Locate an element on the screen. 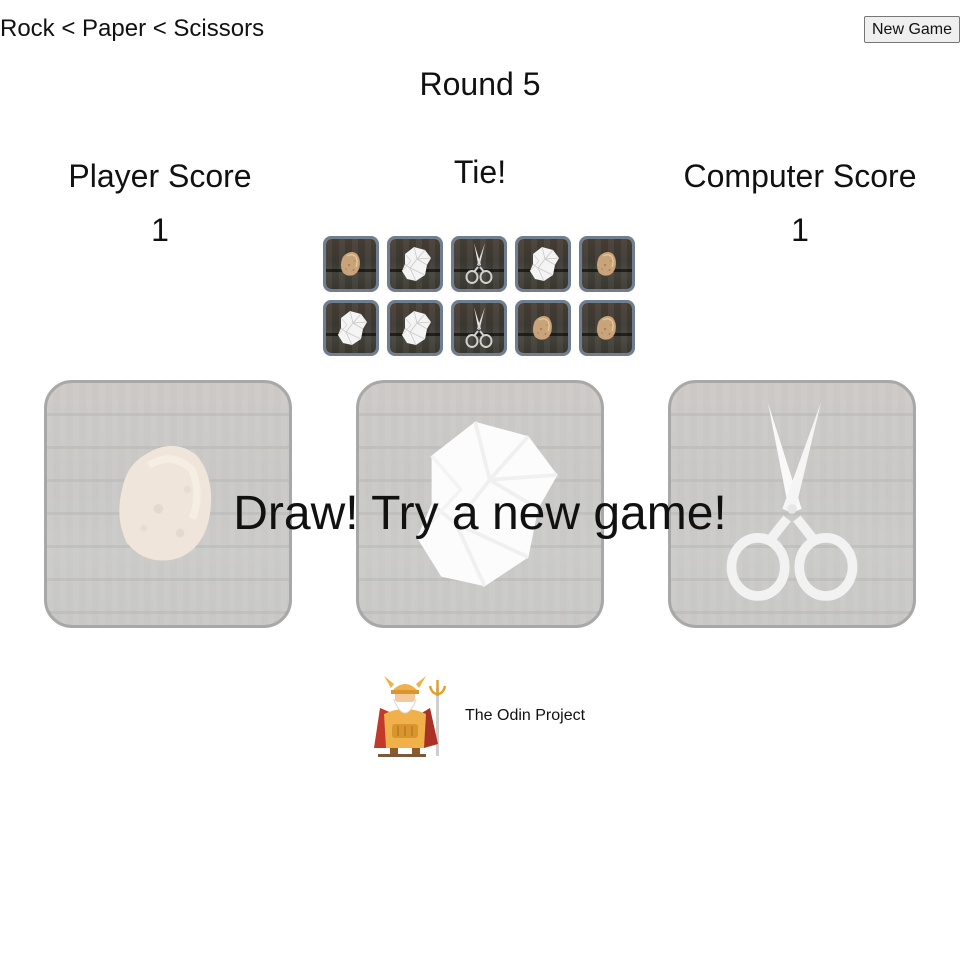  move-history-grid is located at coordinates (481, 296).